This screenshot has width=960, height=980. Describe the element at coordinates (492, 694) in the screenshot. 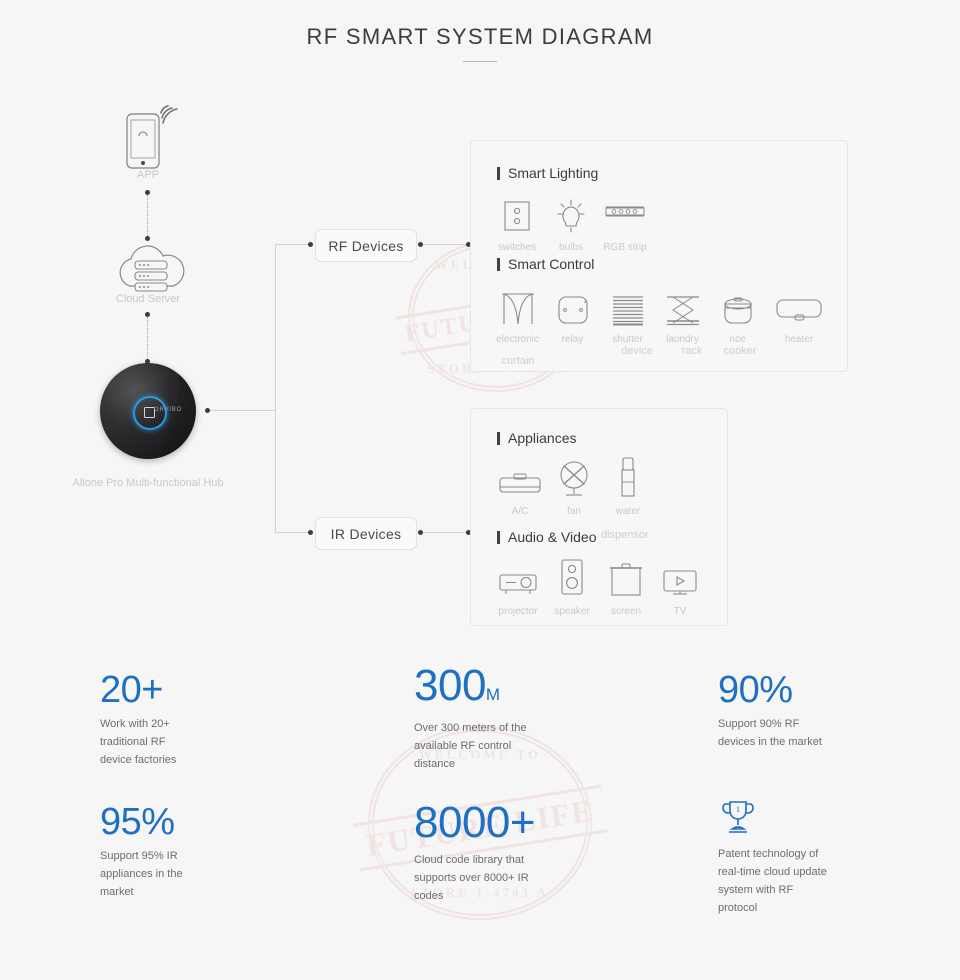

I see `stat-unit: M` at that location.